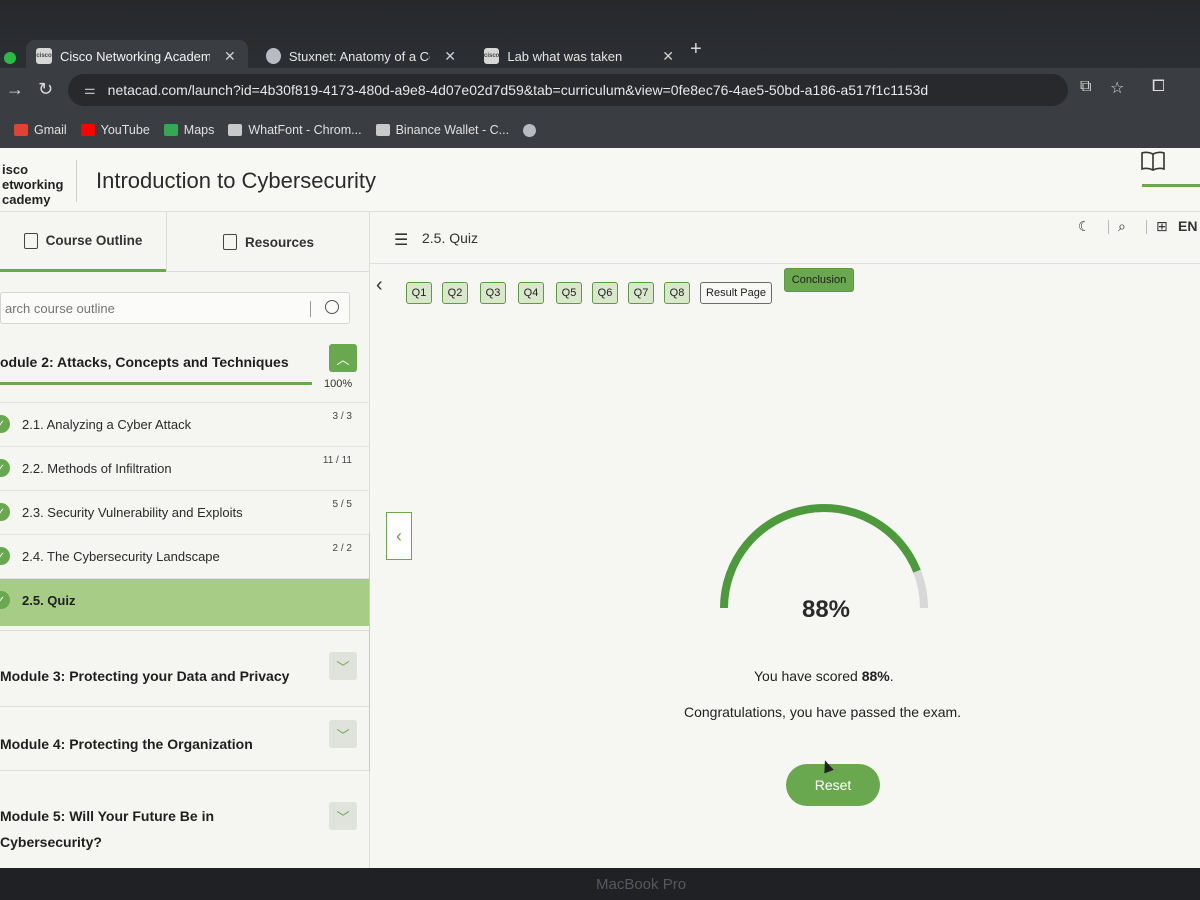 This screenshot has width=1200, height=900. What do you see at coordinates (808, 676) in the screenshot?
I see `score-prefix: You have scored` at bounding box center [808, 676].